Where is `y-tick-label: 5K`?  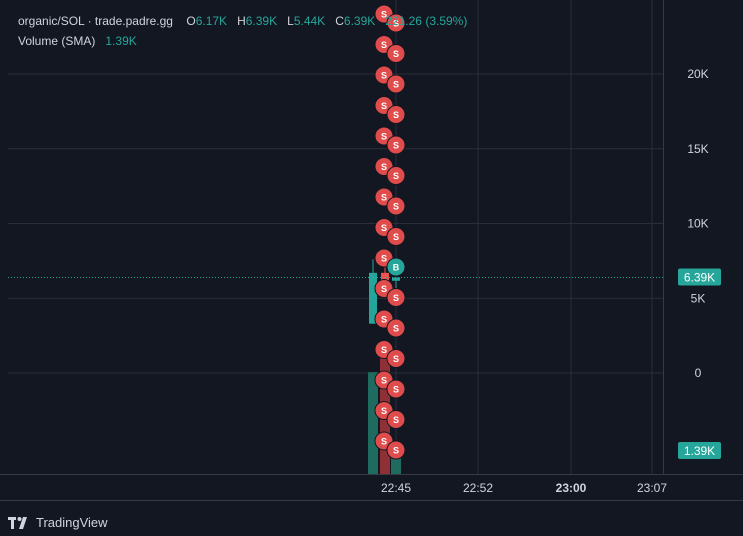
y-tick-label: 5K is located at coordinates (698, 298).